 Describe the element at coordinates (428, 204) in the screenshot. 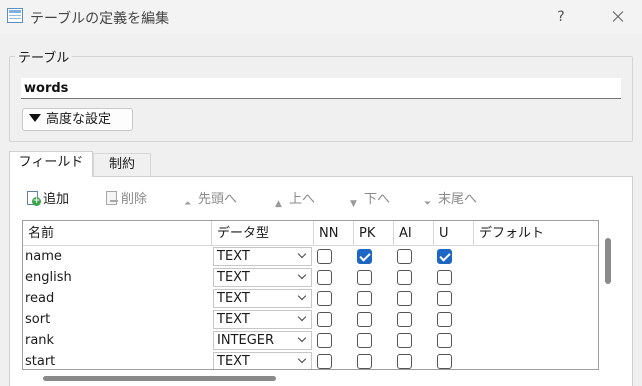

I see `move-bottom-icon: ⏷` at that location.